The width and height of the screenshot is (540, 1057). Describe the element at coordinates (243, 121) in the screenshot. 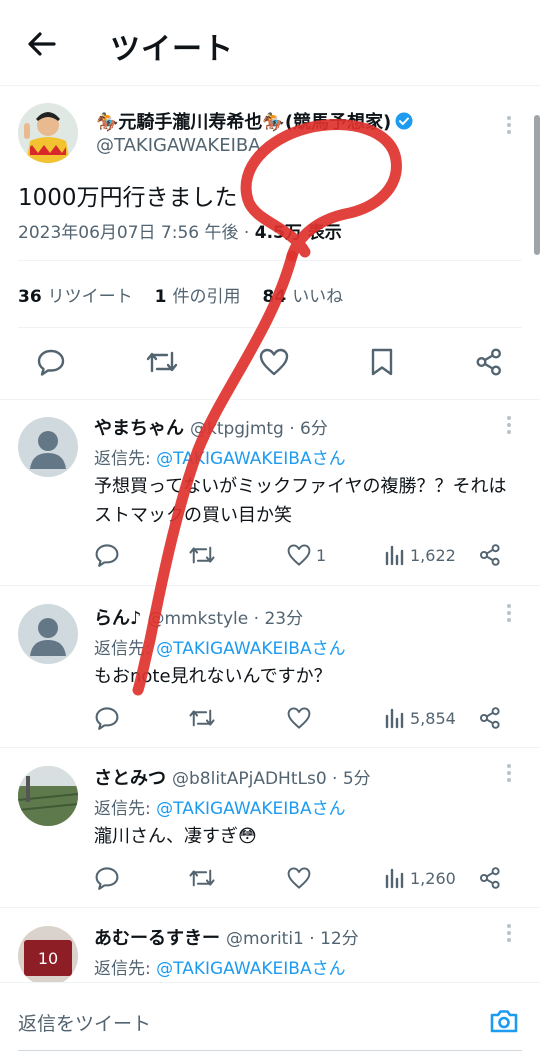

I see `author-name: 🏇元騎手瀧川寿希也🏇(競馬予想家)` at that location.